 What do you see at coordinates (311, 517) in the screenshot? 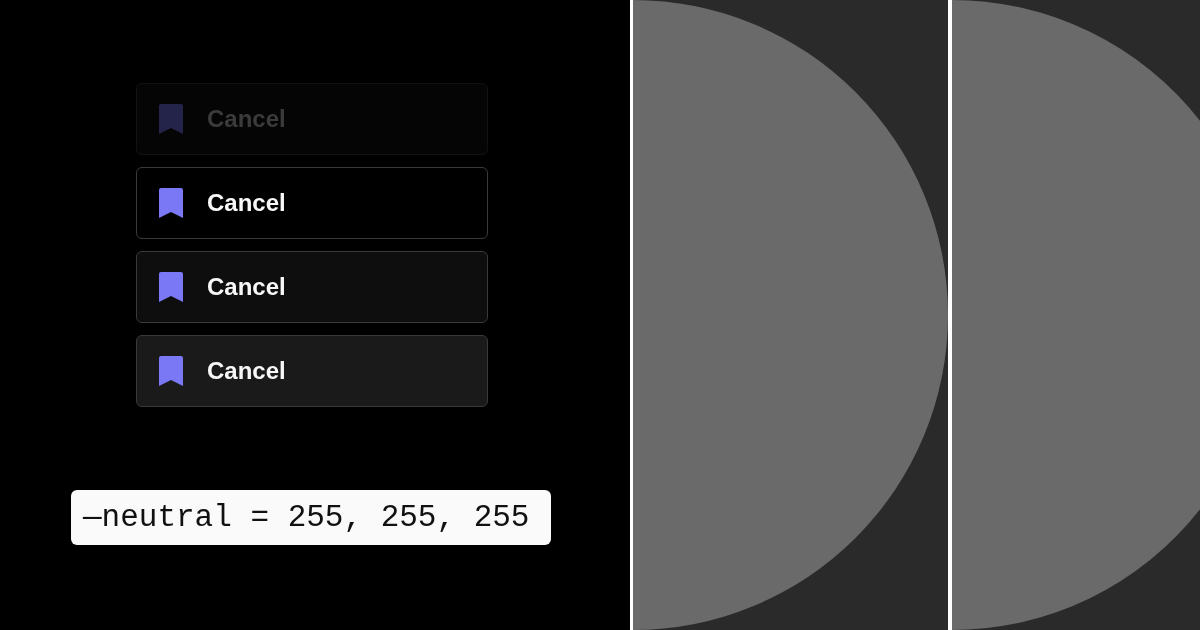
I see `token-label: —neutral = 255, 255, 255` at bounding box center [311, 517].